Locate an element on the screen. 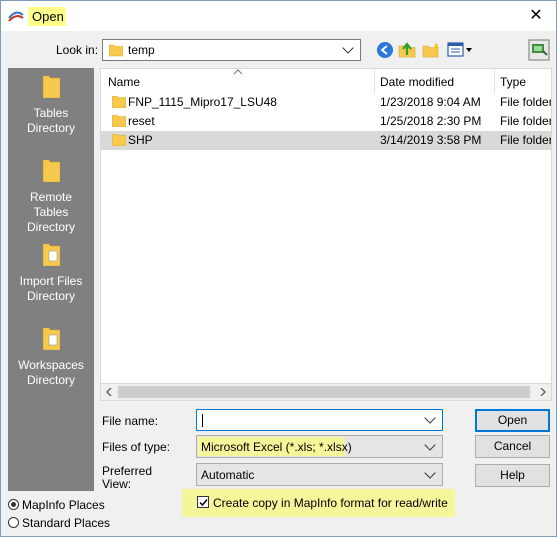 This screenshot has height=537, width=557. place-label-line: Import Files is located at coordinates (51, 281).